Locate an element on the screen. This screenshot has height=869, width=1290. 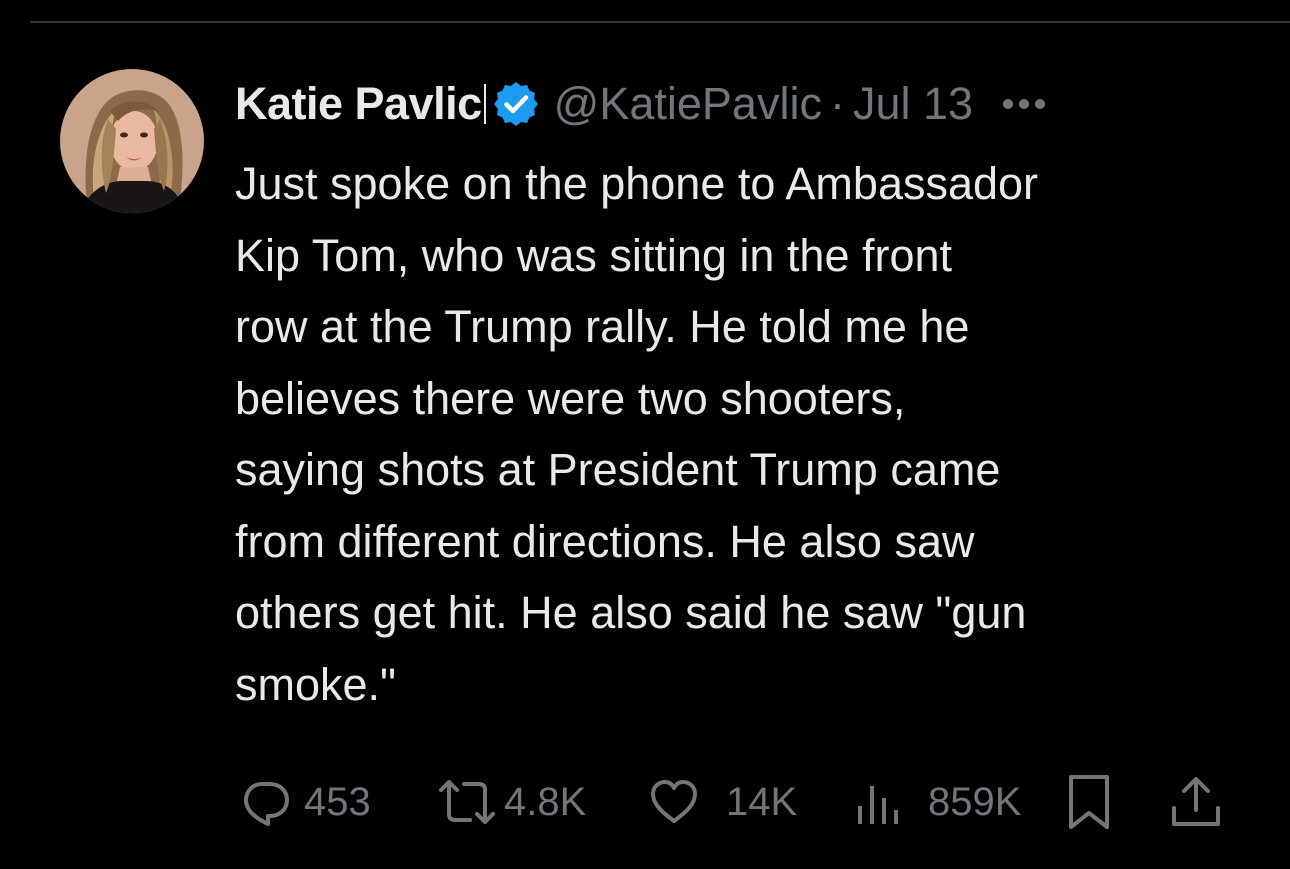
tweet-header: Katie Pavlic @KatiePavlic · Jul 13 is located at coordinates (640, 104).